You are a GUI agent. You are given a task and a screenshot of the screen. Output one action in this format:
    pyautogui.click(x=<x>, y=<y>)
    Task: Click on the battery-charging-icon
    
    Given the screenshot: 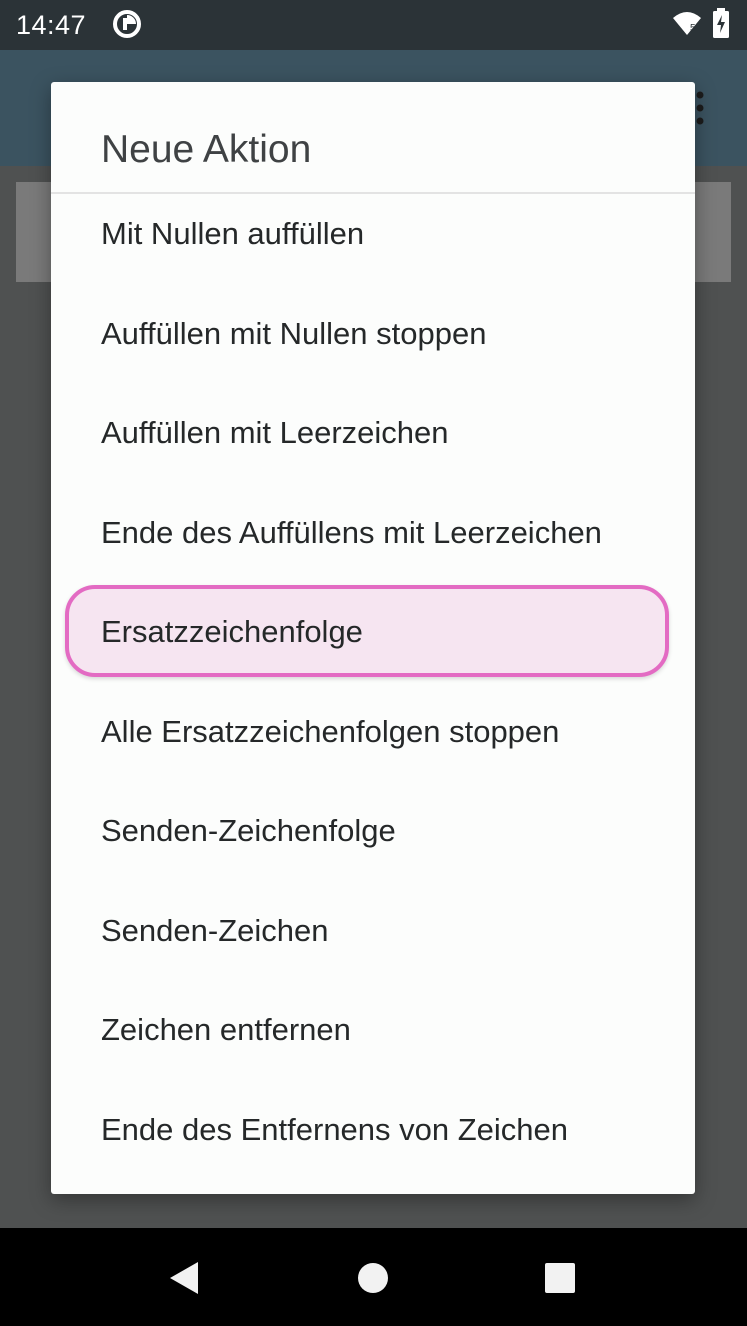 What is the action you would take?
    pyautogui.click(x=721, y=23)
    